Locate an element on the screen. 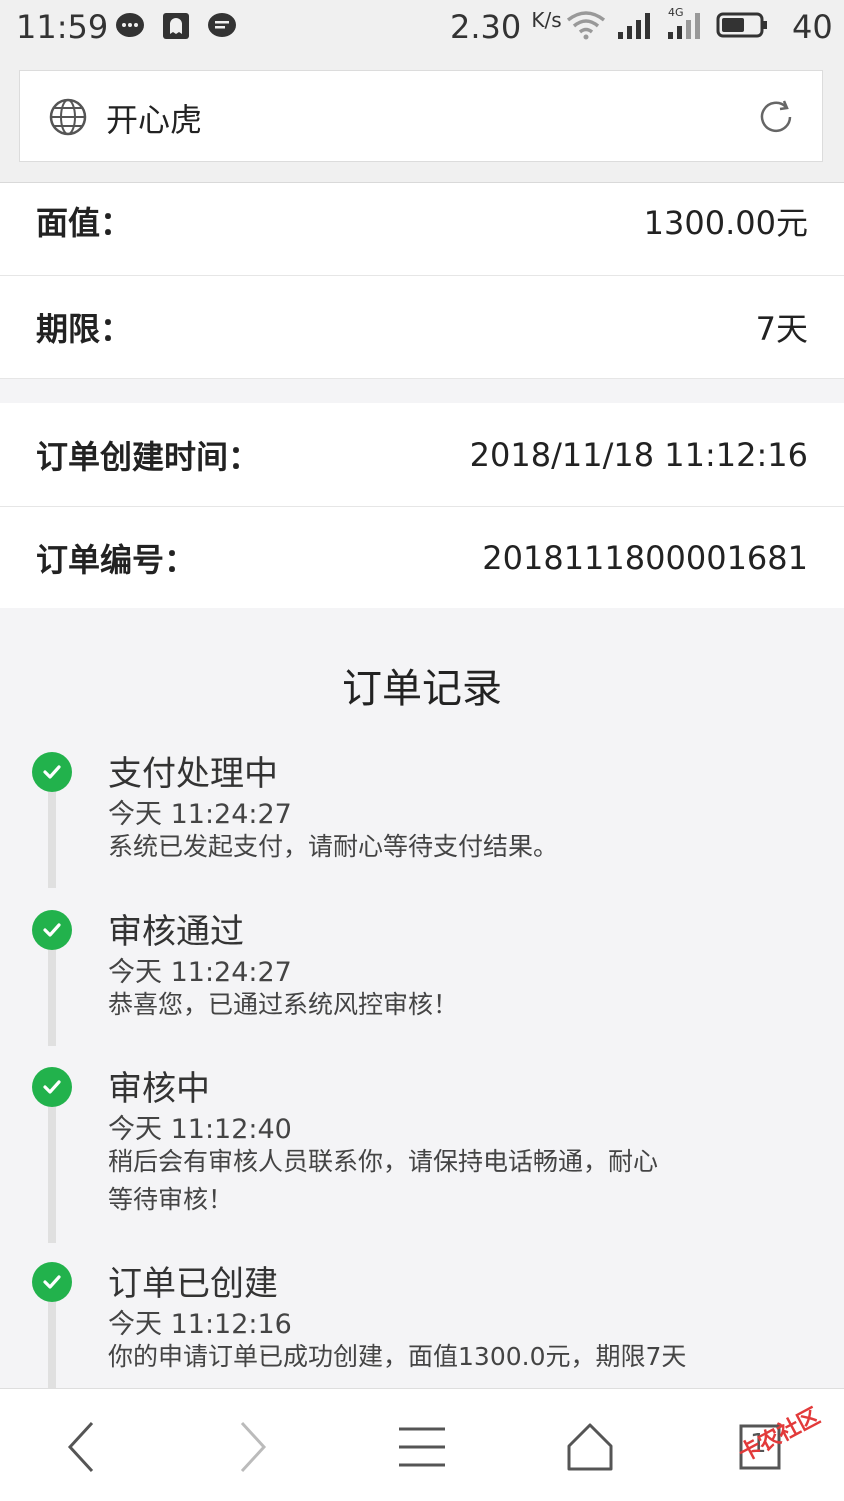 Image resolution: width=844 pixels, height=1501 pixels. refresh-icon is located at coordinates (776, 119).